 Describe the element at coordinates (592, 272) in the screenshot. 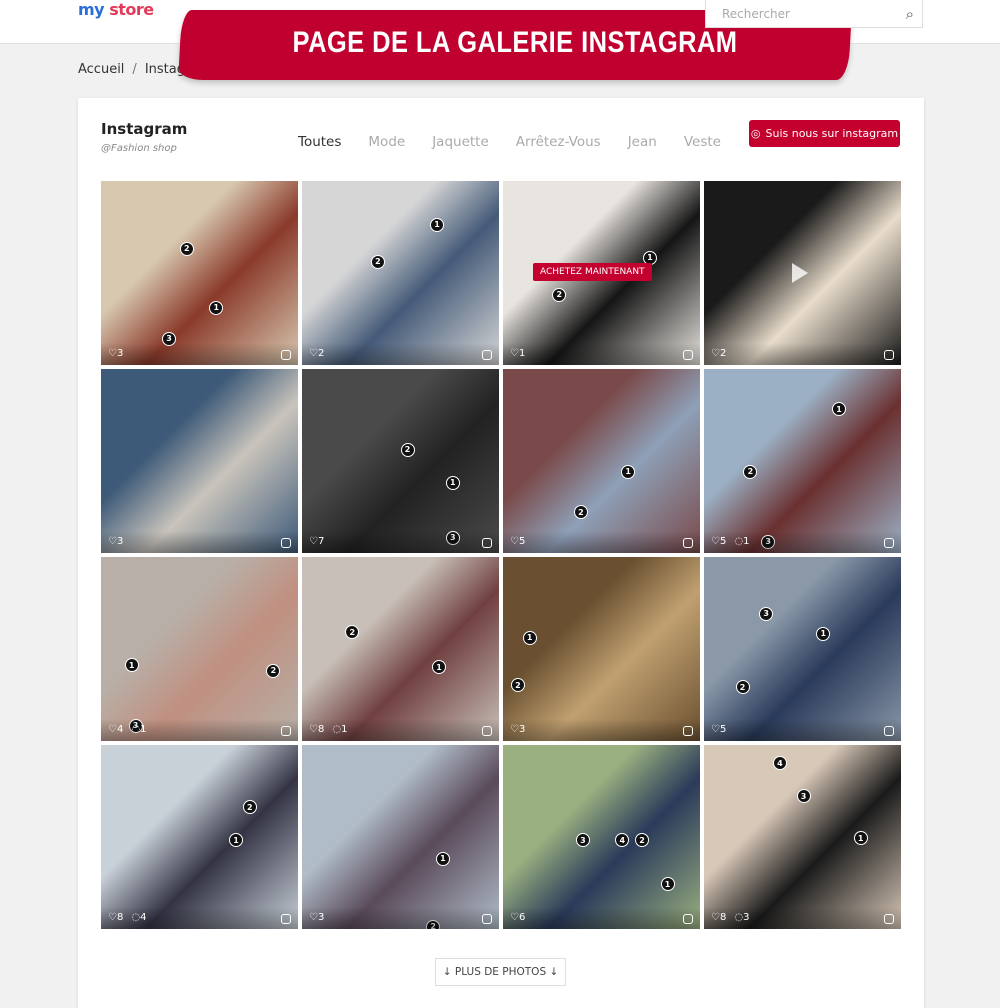

I see `buy-now-button: ACHETEZ MAINTENANT` at that location.